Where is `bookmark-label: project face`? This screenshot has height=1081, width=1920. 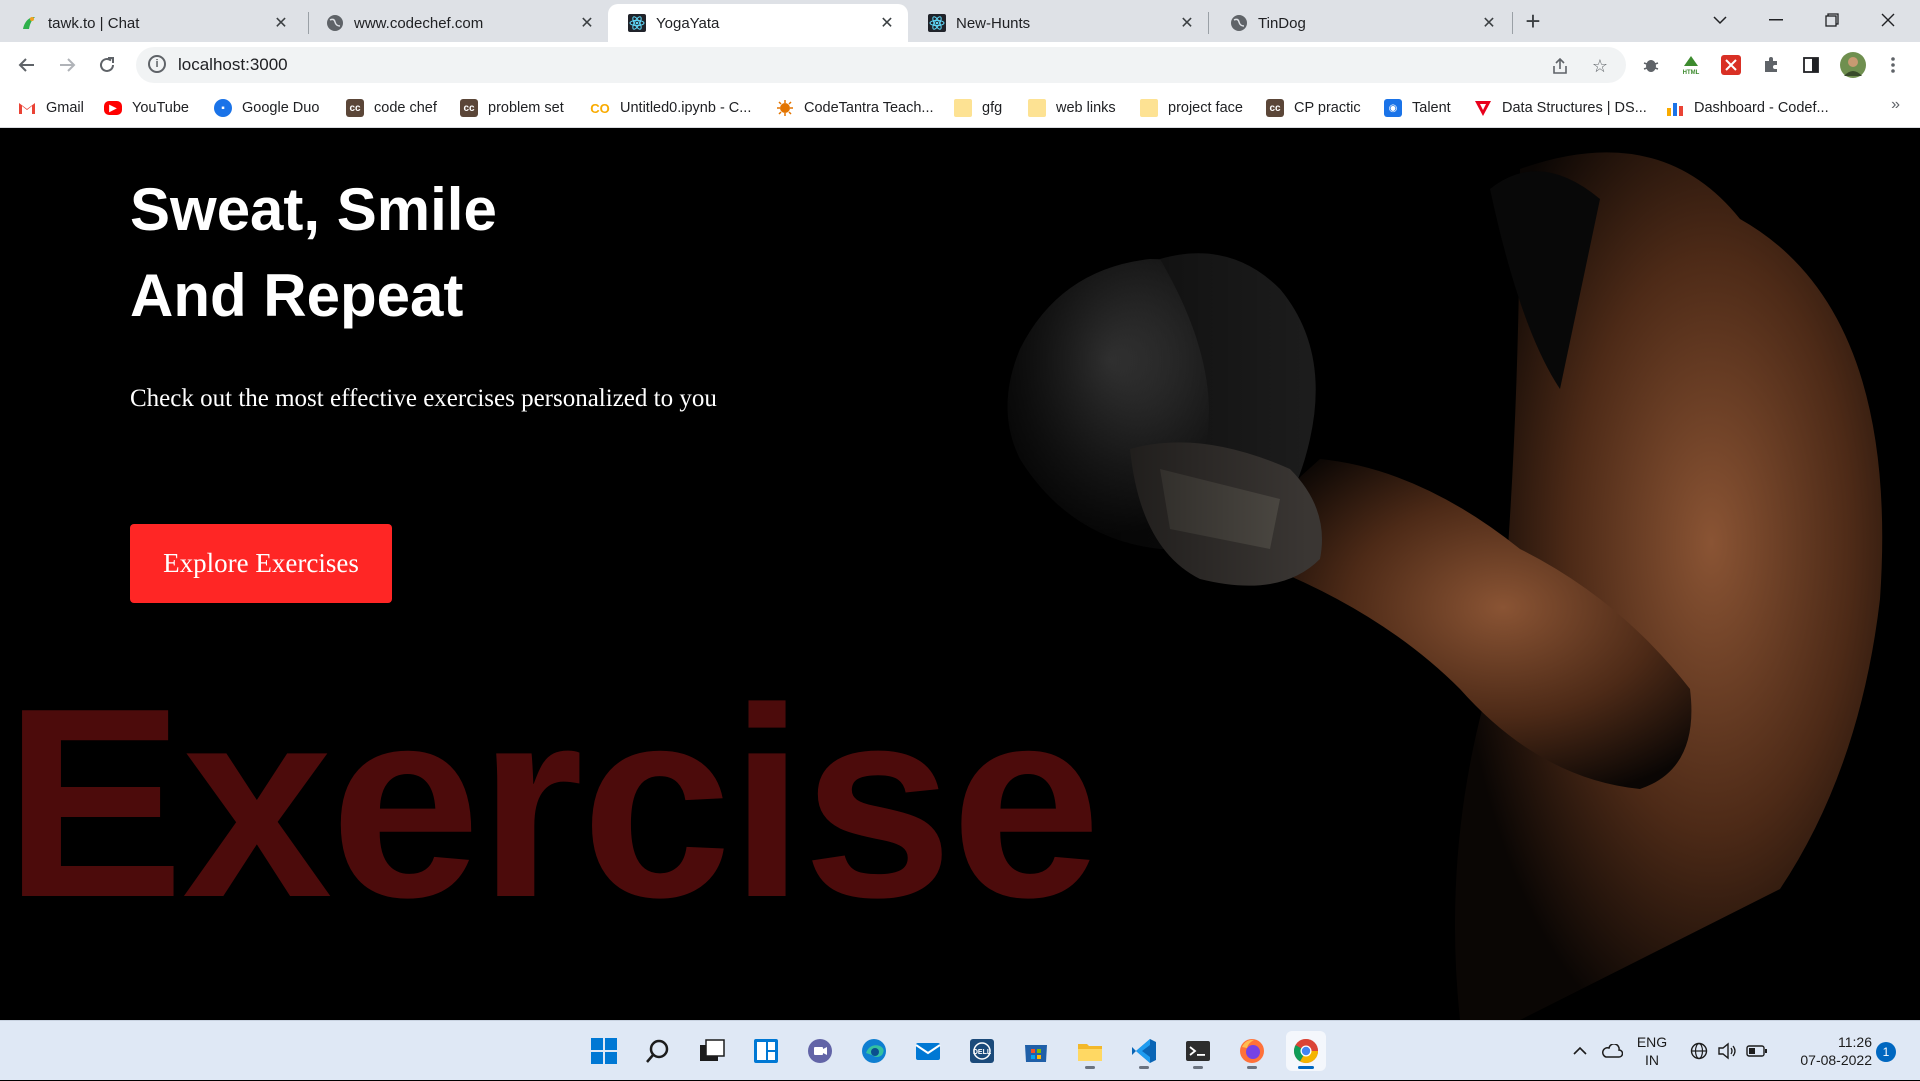
bookmark-label: project face is located at coordinates (1205, 108).